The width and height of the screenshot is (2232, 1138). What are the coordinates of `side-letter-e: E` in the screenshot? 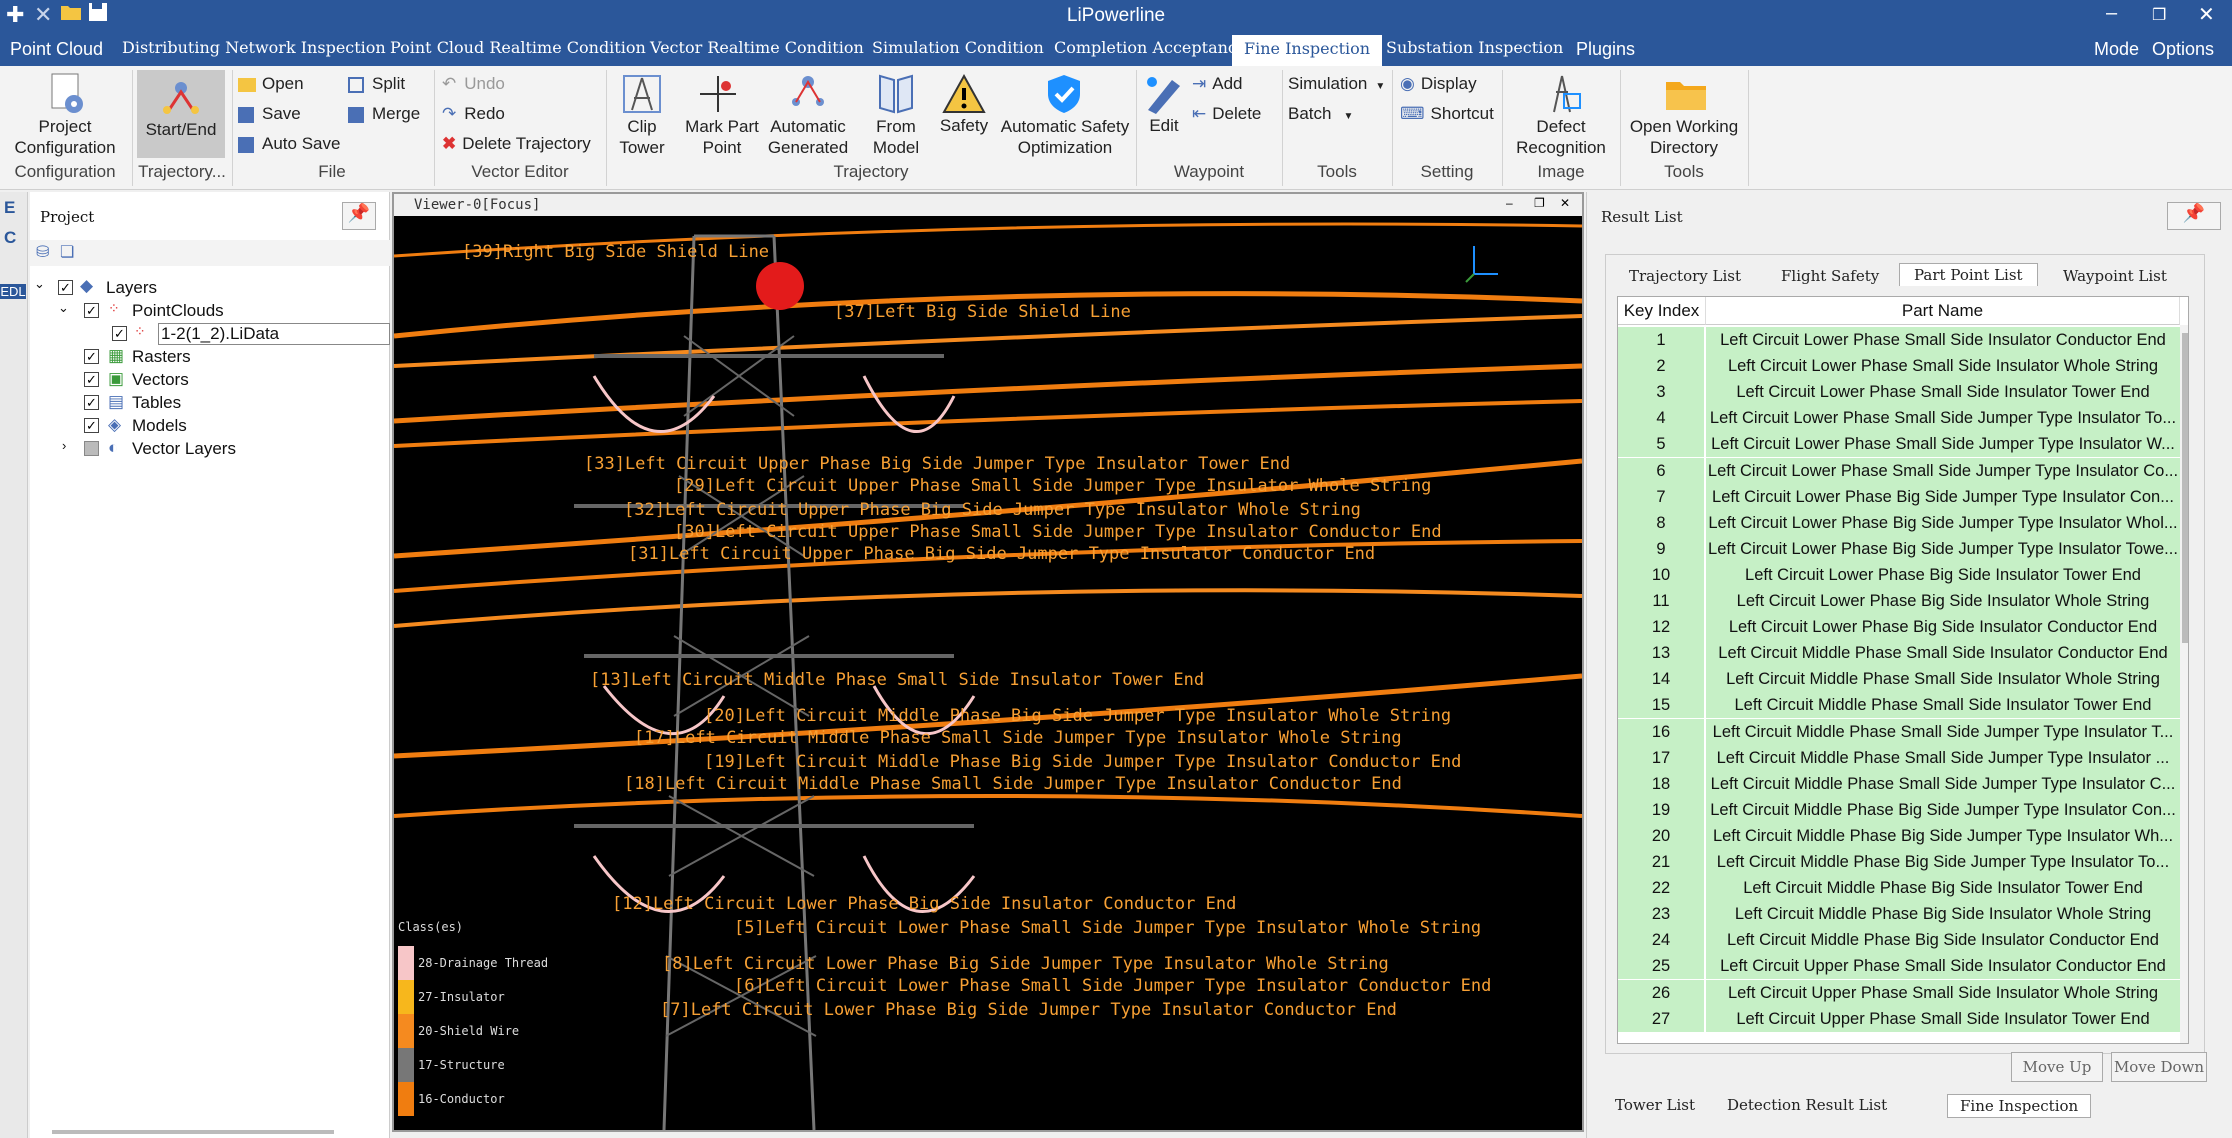 It's located at (9, 208).